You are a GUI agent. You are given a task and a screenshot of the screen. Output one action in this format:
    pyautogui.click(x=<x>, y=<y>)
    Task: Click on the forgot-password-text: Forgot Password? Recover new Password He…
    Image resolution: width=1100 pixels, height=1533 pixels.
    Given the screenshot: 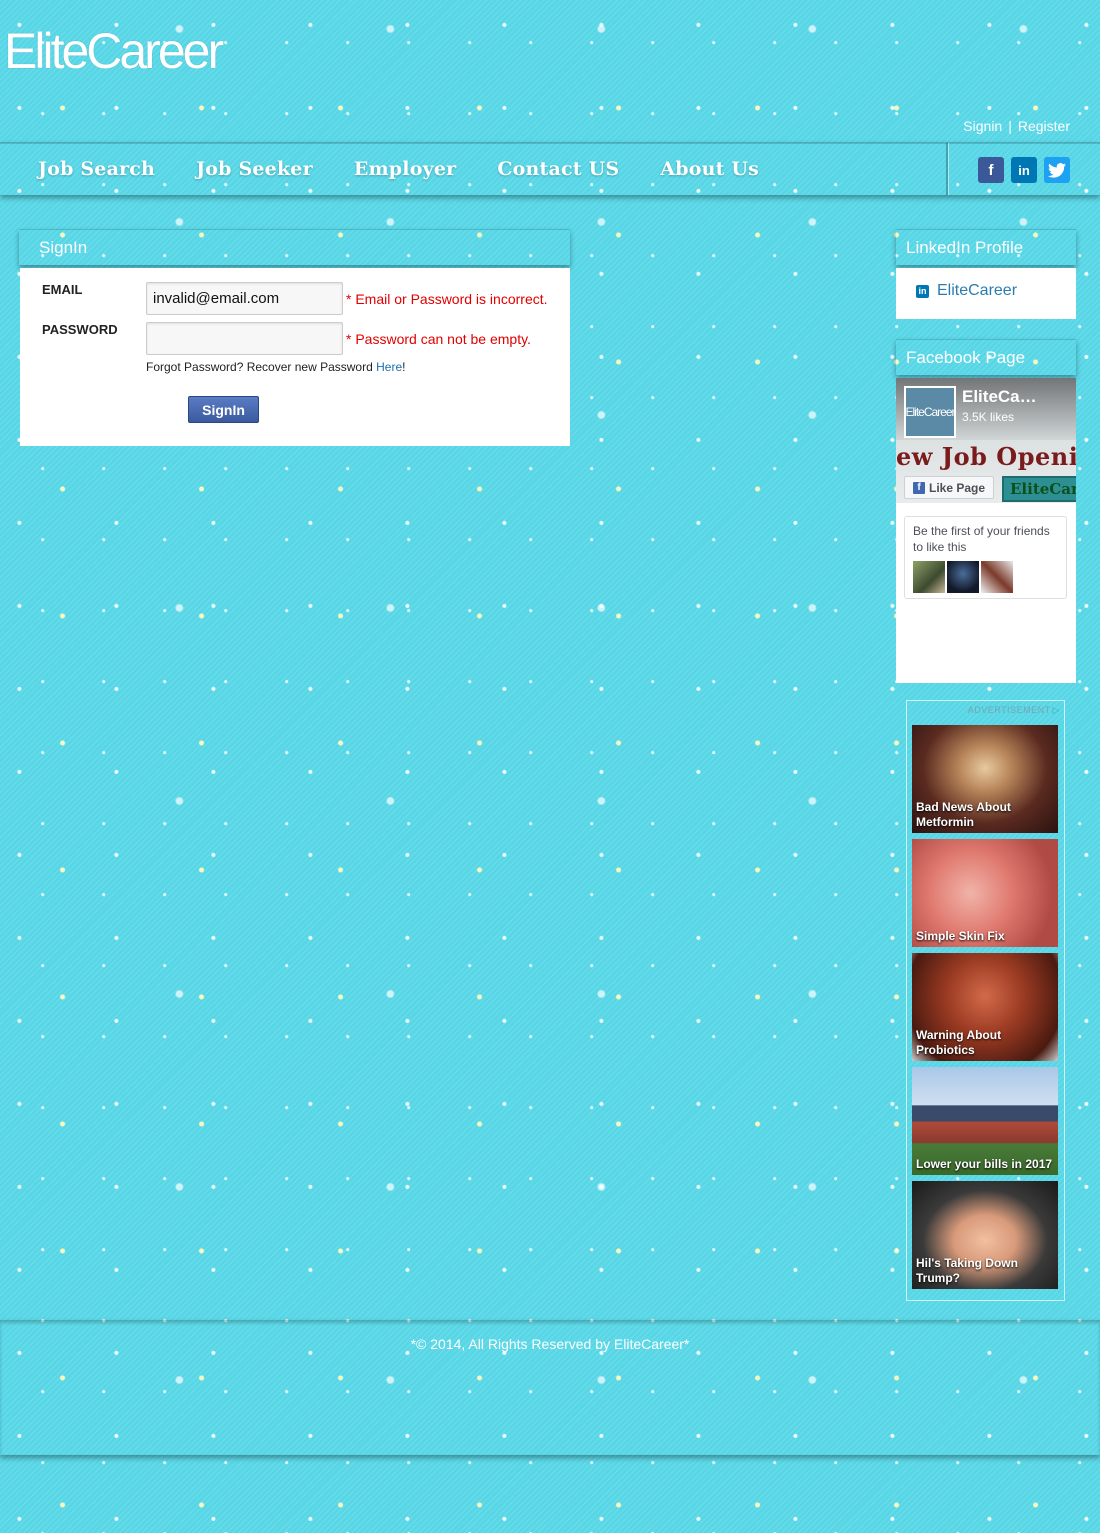 What is the action you would take?
    pyautogui.click(x=275, y=367)
    